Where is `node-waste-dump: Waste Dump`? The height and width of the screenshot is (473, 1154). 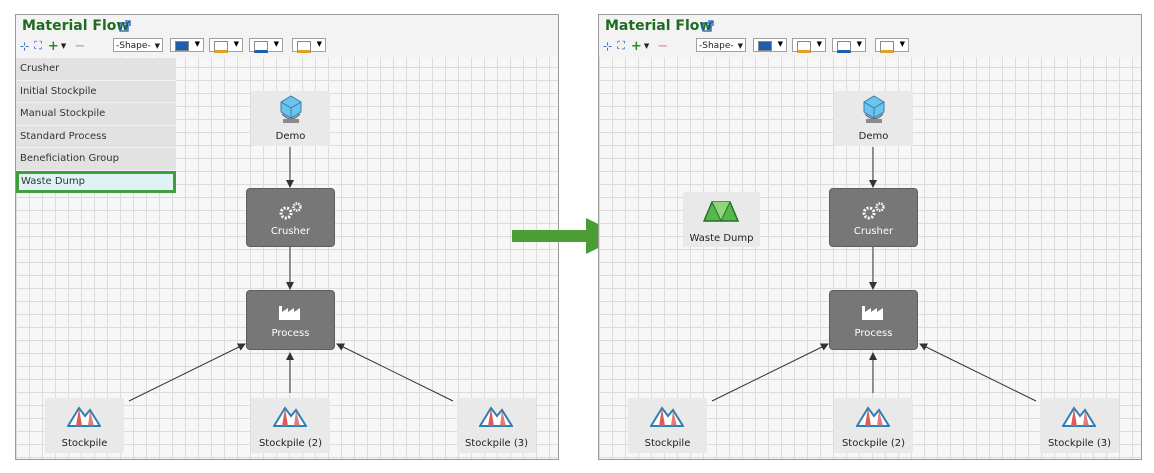
node-waste-dump: Waste Dump is located at coordinates (721, 219).